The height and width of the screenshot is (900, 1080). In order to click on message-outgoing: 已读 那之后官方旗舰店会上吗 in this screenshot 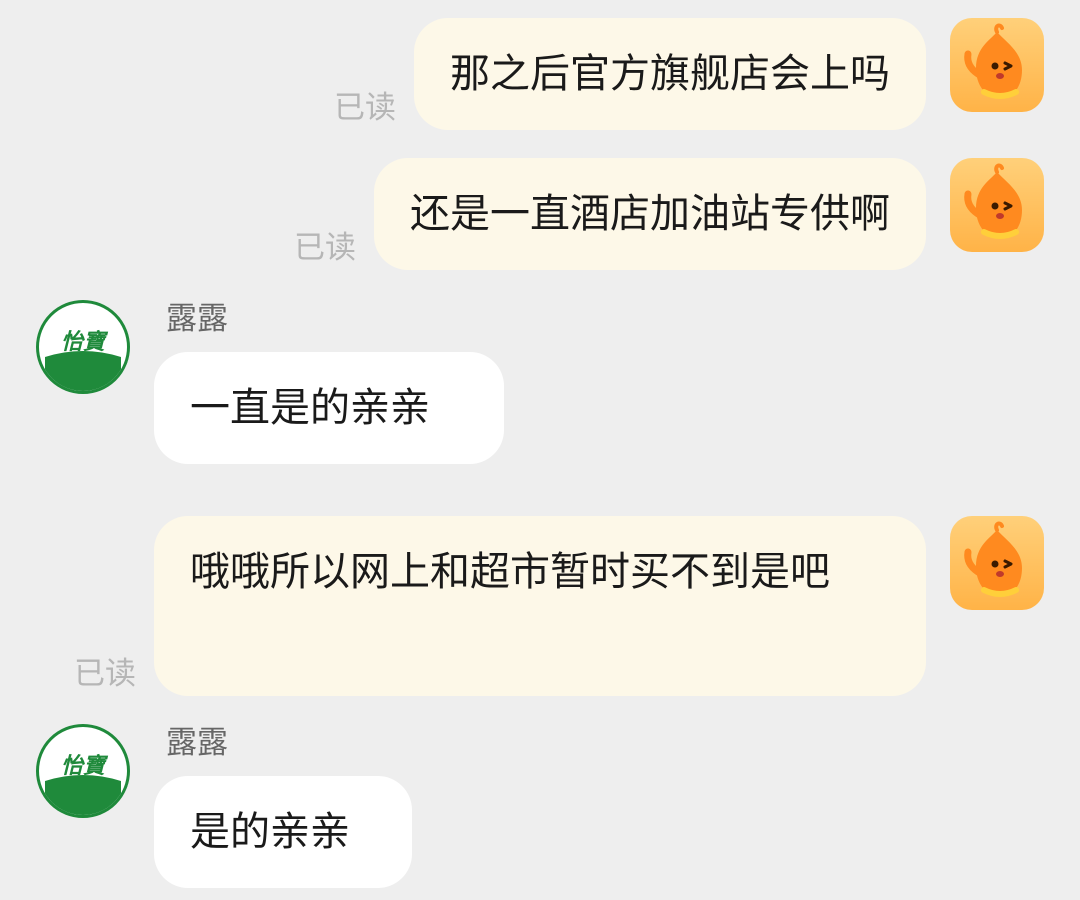, I will do `click(689, 74)`.